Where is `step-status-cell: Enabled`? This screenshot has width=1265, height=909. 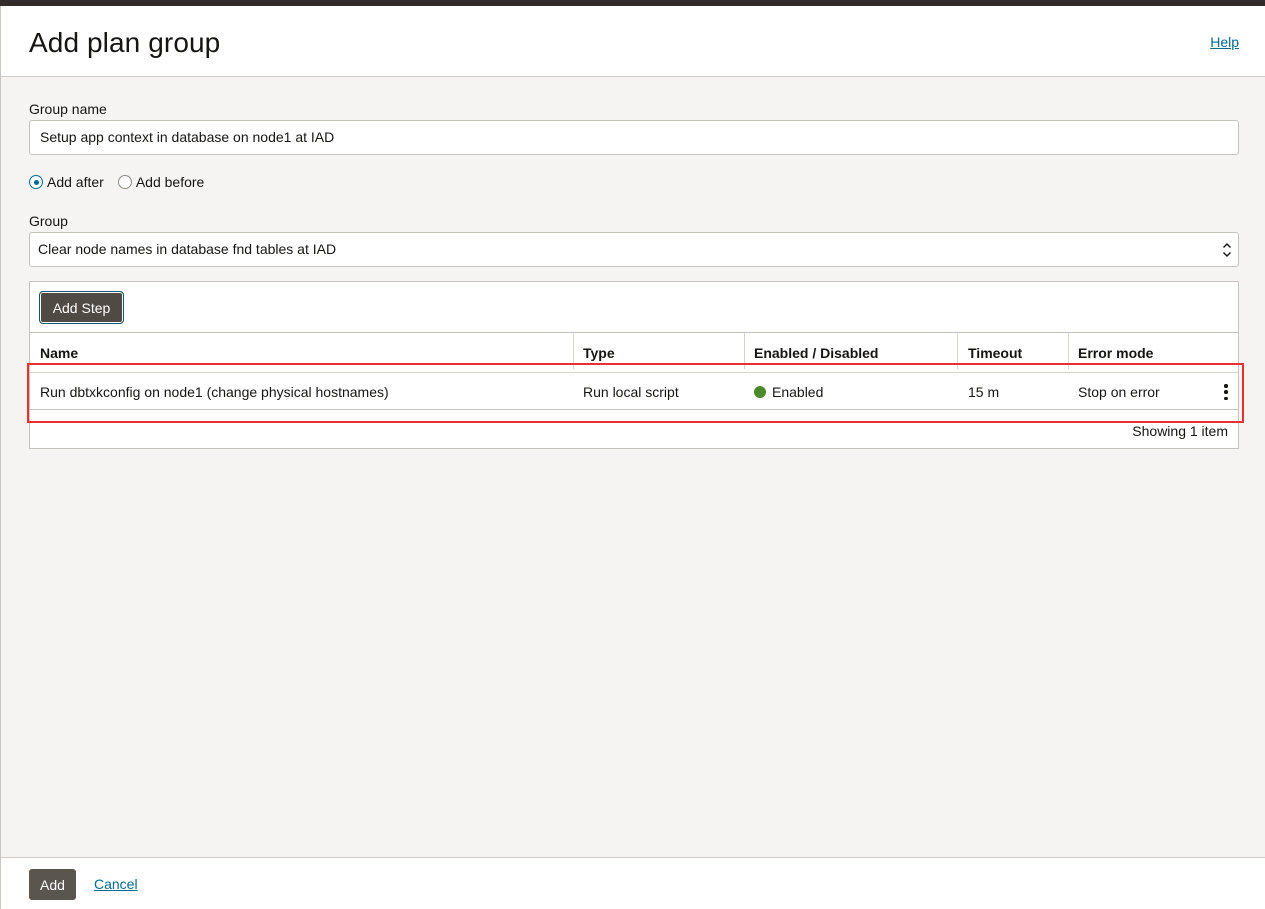
step-status-cell: Enabled is located at coordinates (850, 392).